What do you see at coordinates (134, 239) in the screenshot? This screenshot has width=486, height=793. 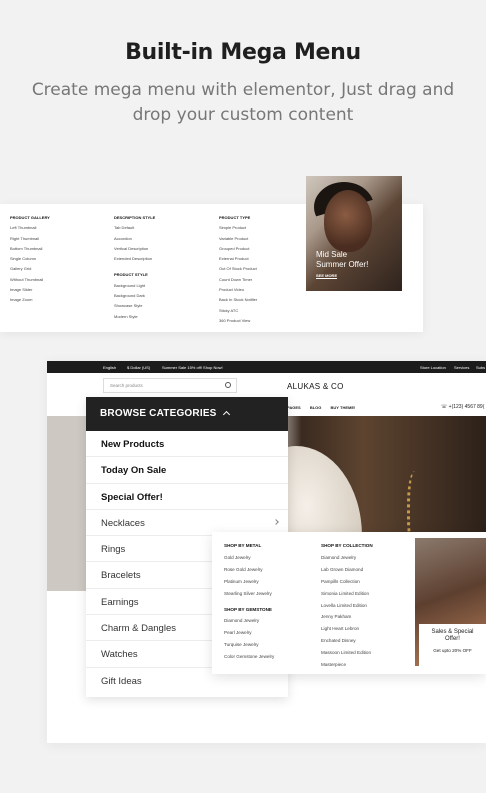 I see `menu-item: Accordion` at bounding box center [134, 239].